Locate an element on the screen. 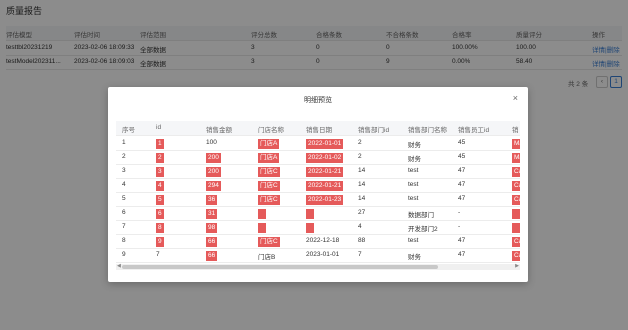 The image size is (628, 330). cell: 1 is located at coordinates (124, 142).